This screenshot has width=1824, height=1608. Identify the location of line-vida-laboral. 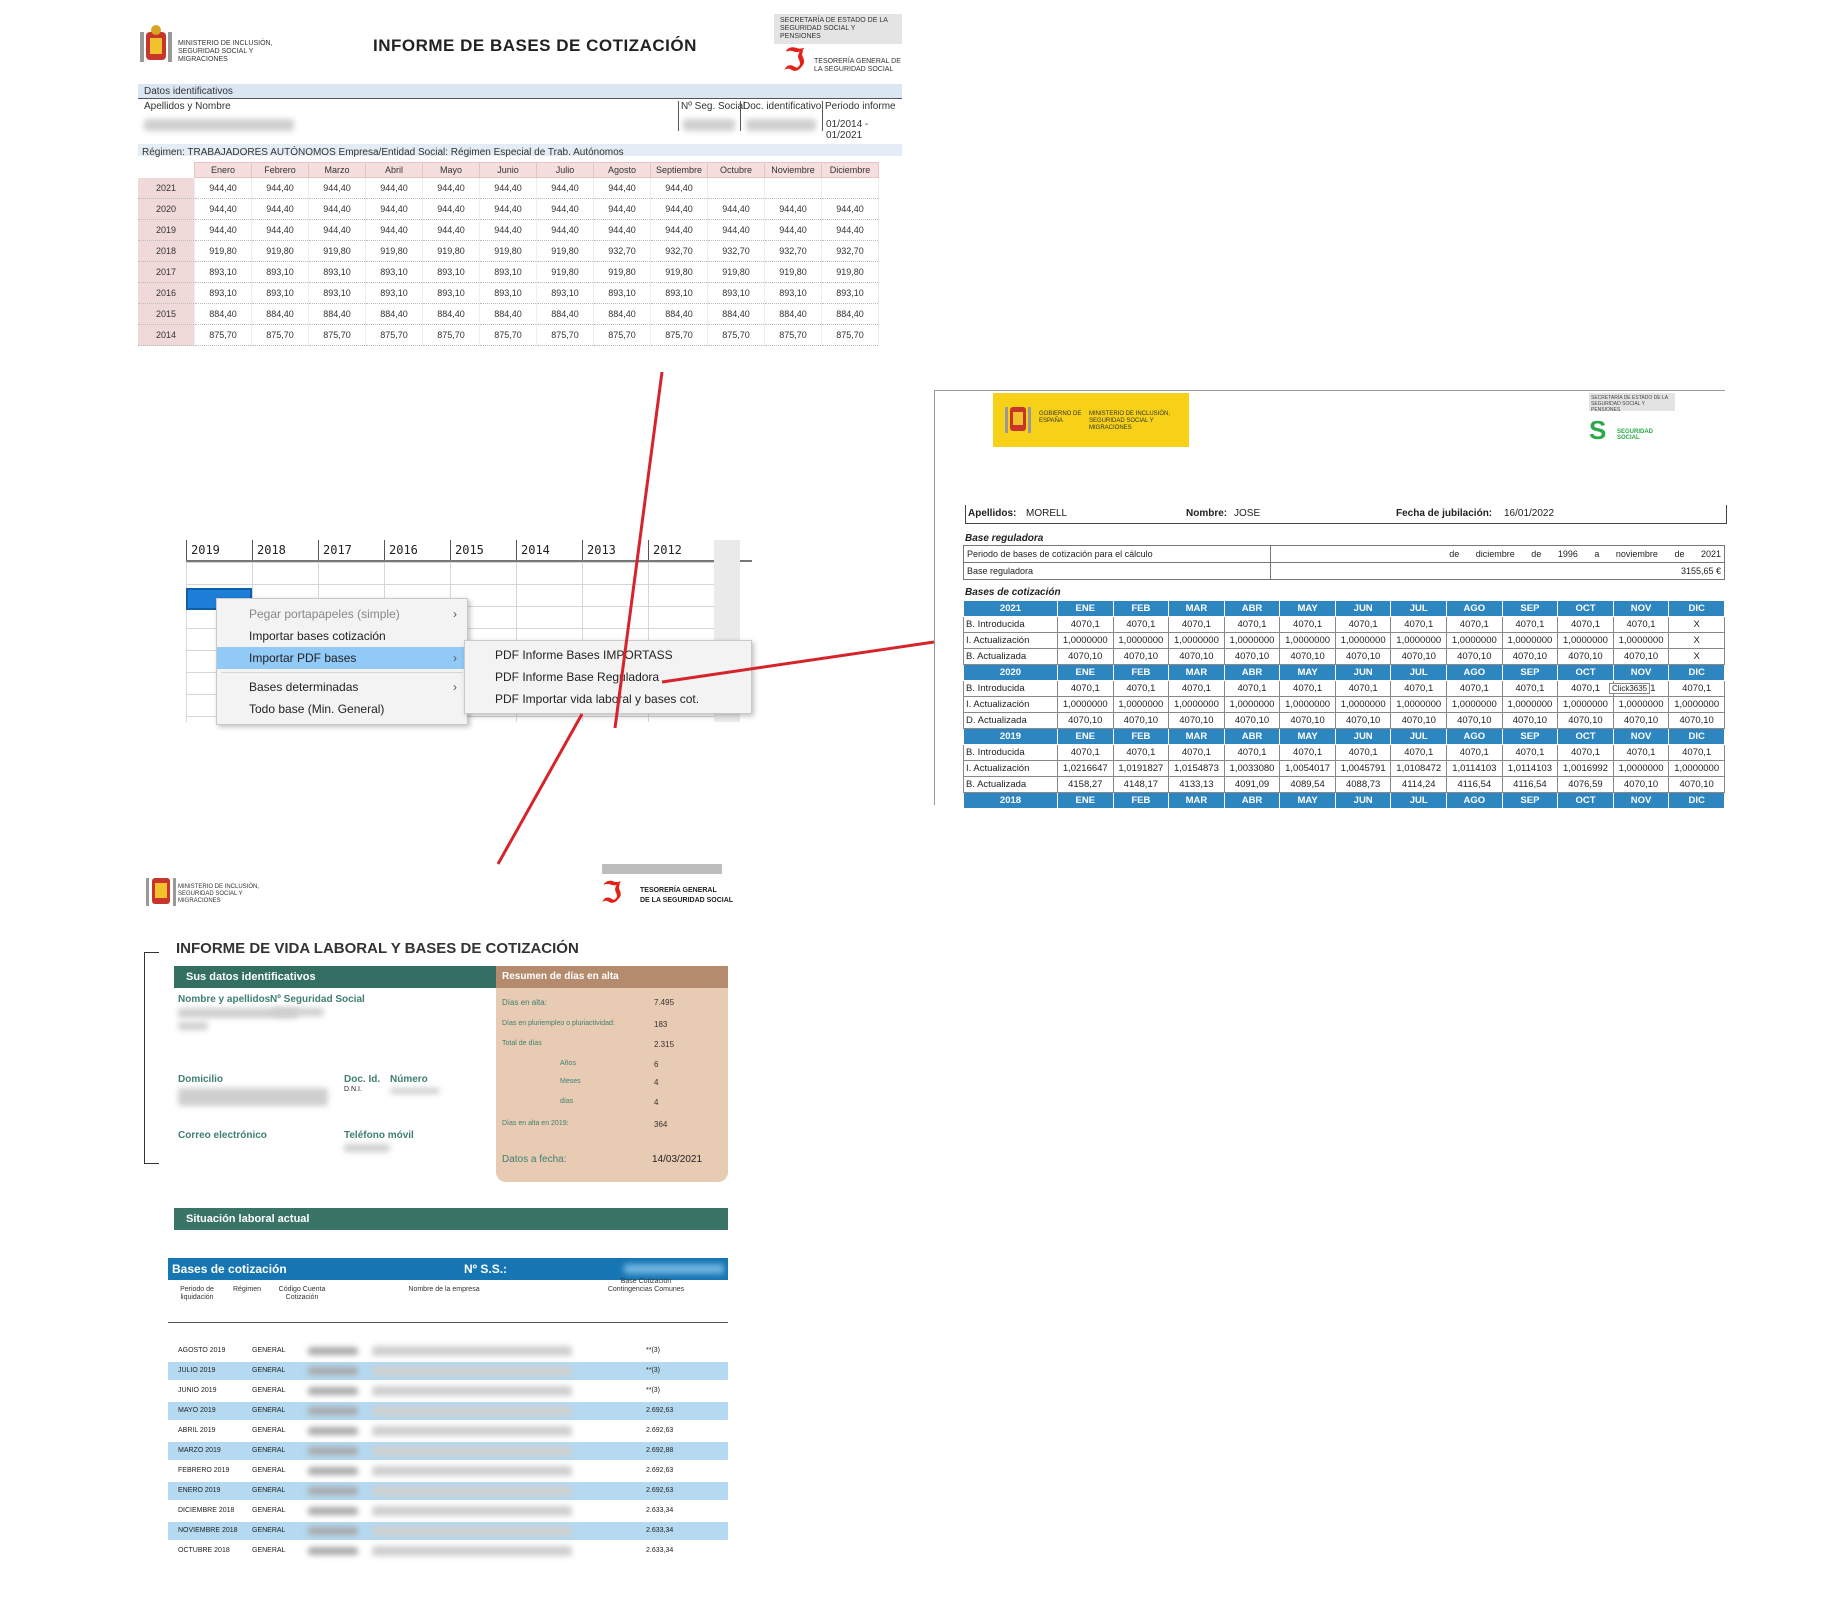
(540, 789).